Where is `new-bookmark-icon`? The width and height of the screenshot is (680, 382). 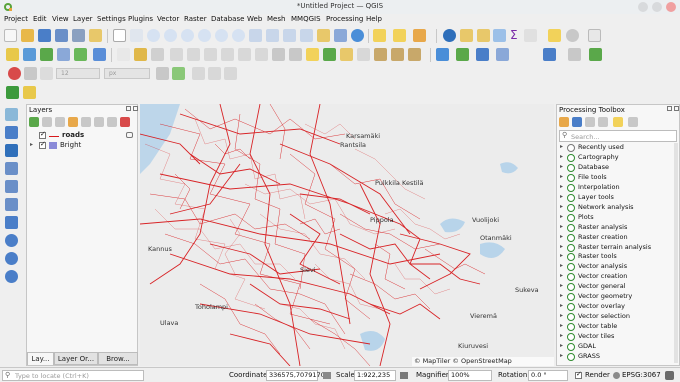
new-bookmark-icon is located at coordinates (306, 35).